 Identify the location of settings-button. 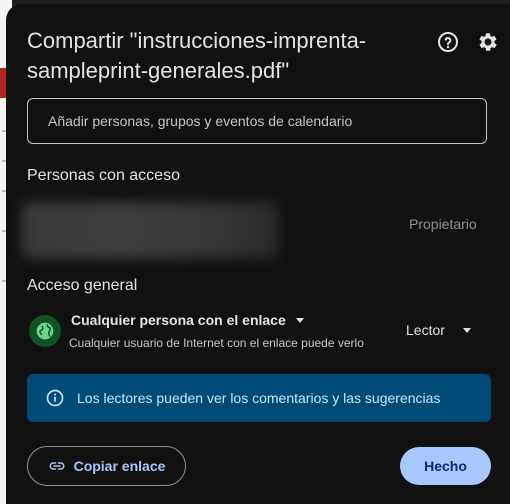
(488, 42).